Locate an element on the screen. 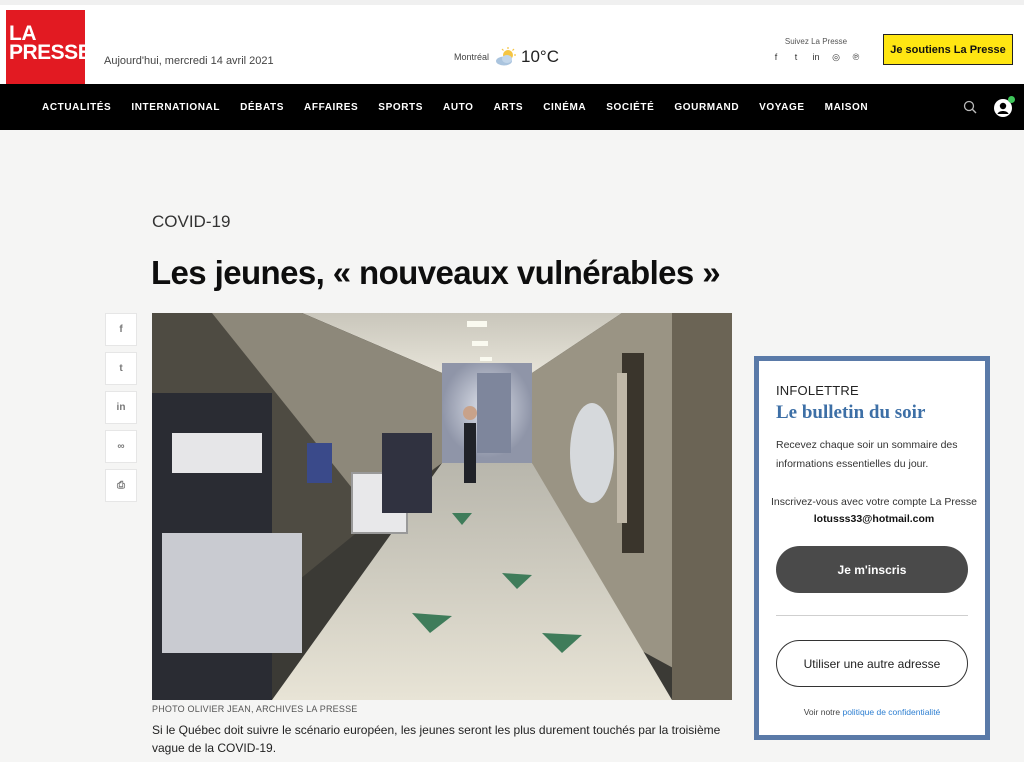  account-email: lotusss33@hotmail.com is located at coordinates (874, 519).